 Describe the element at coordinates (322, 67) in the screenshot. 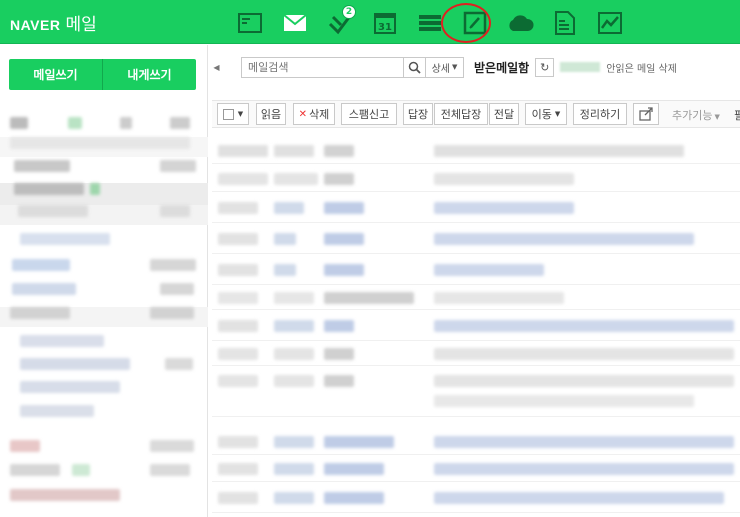

I see `mail-search-input` at that location.